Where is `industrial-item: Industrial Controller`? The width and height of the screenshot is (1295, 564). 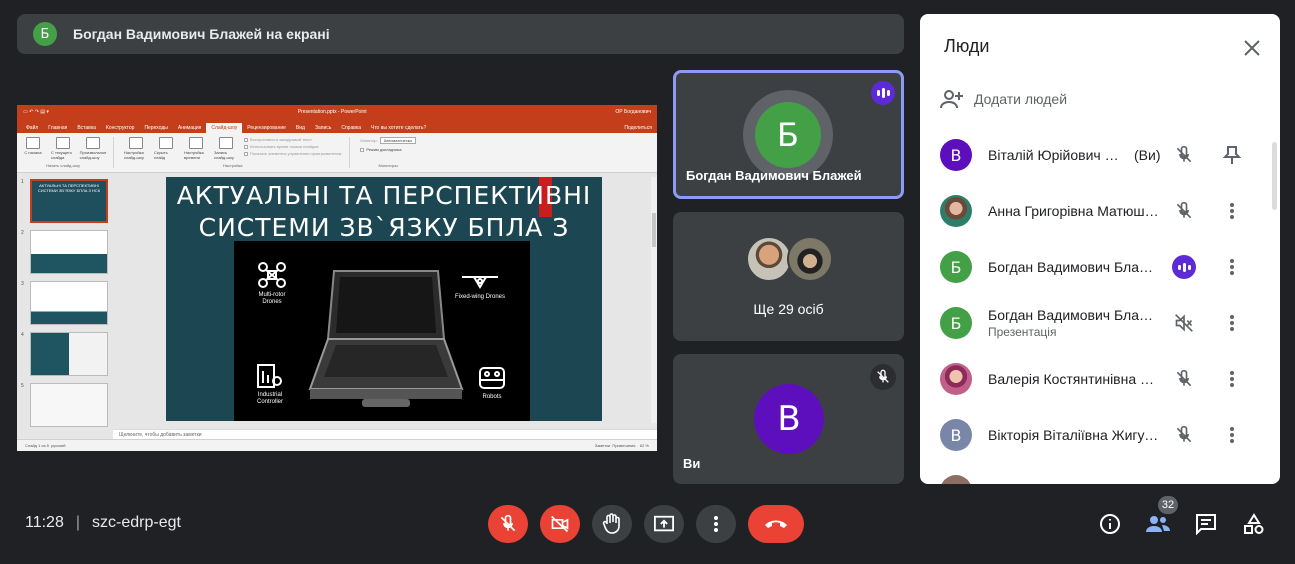
industrial-item: Industrial Controller is located at coordinates (270, 384).